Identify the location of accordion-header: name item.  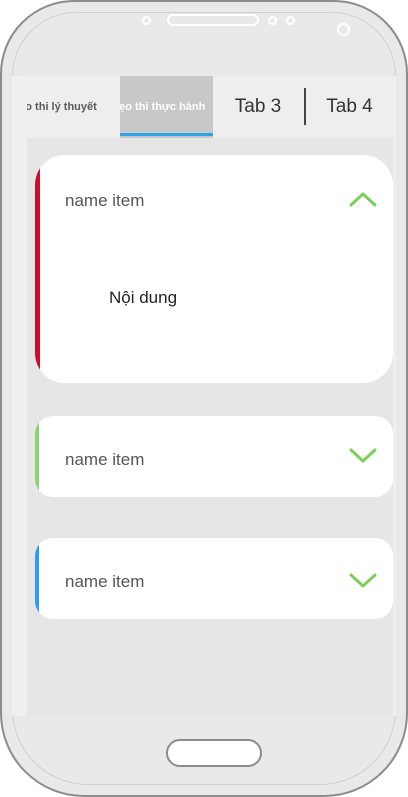
(214, 195).